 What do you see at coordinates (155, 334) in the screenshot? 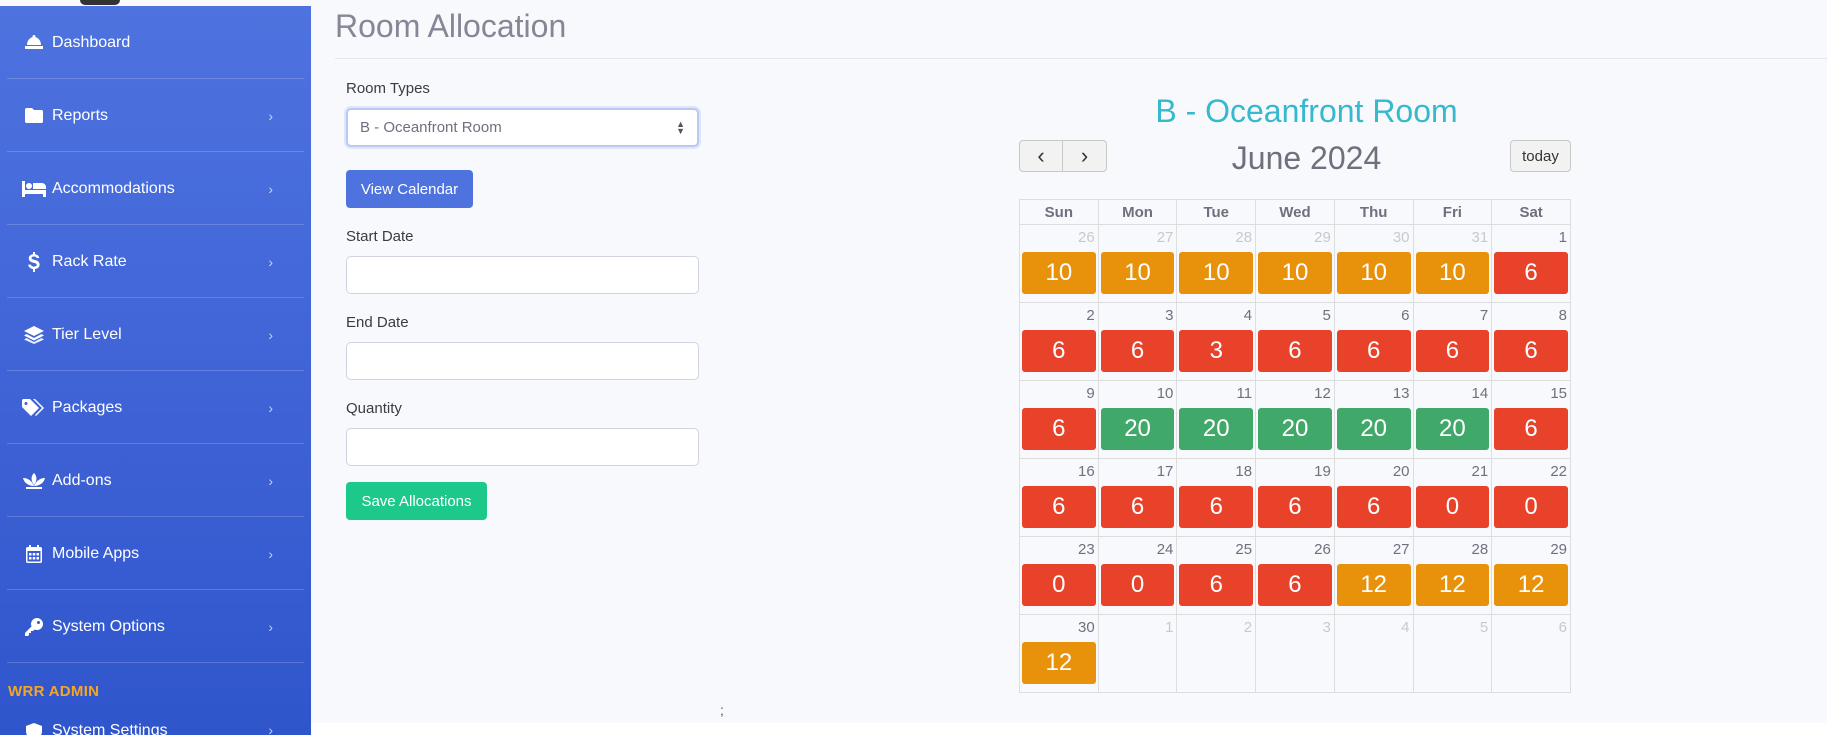
I see `sidebar-item-tier-level: Tier Level ›` at bounding box center [155, 334].